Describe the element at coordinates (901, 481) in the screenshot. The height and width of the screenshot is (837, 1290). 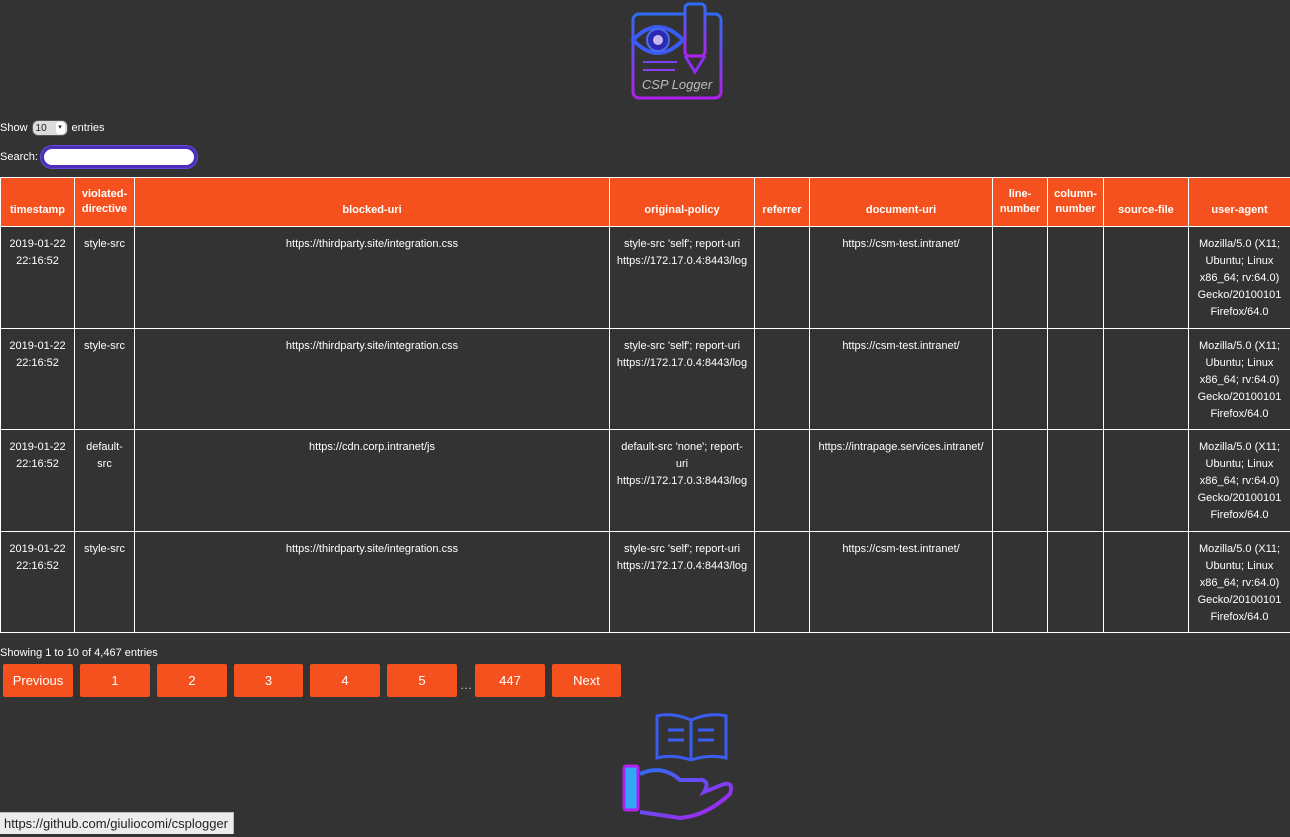
I see `cell-document-uri: https://intrapage.services.intranet/` at that location.